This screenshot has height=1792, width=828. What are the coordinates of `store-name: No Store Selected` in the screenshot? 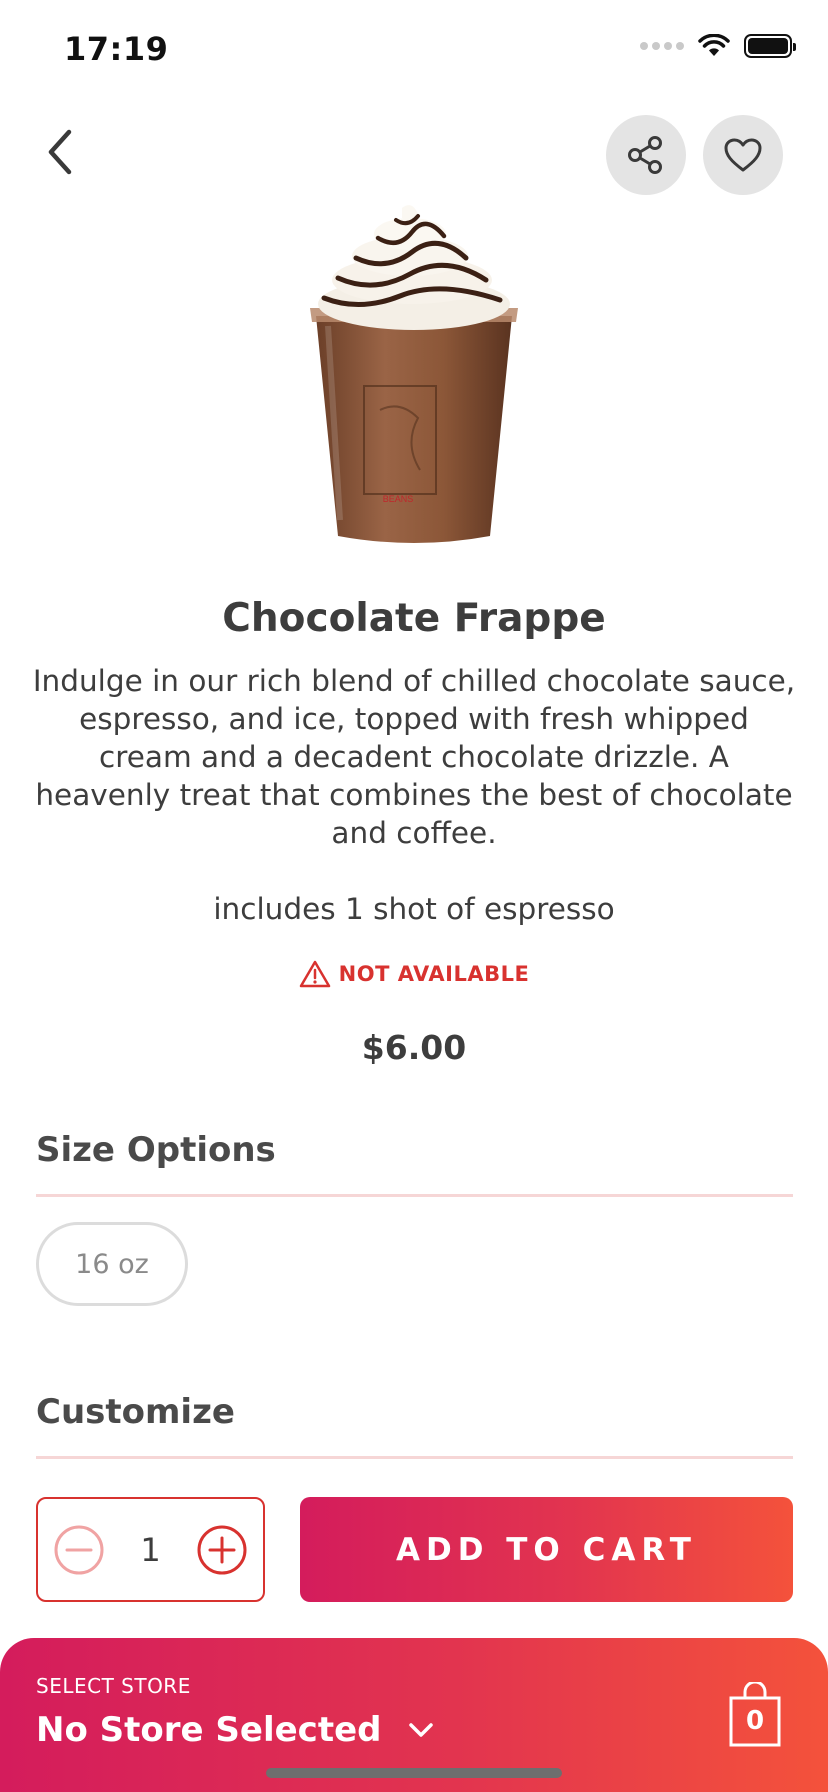 It's located at (209, 1730).